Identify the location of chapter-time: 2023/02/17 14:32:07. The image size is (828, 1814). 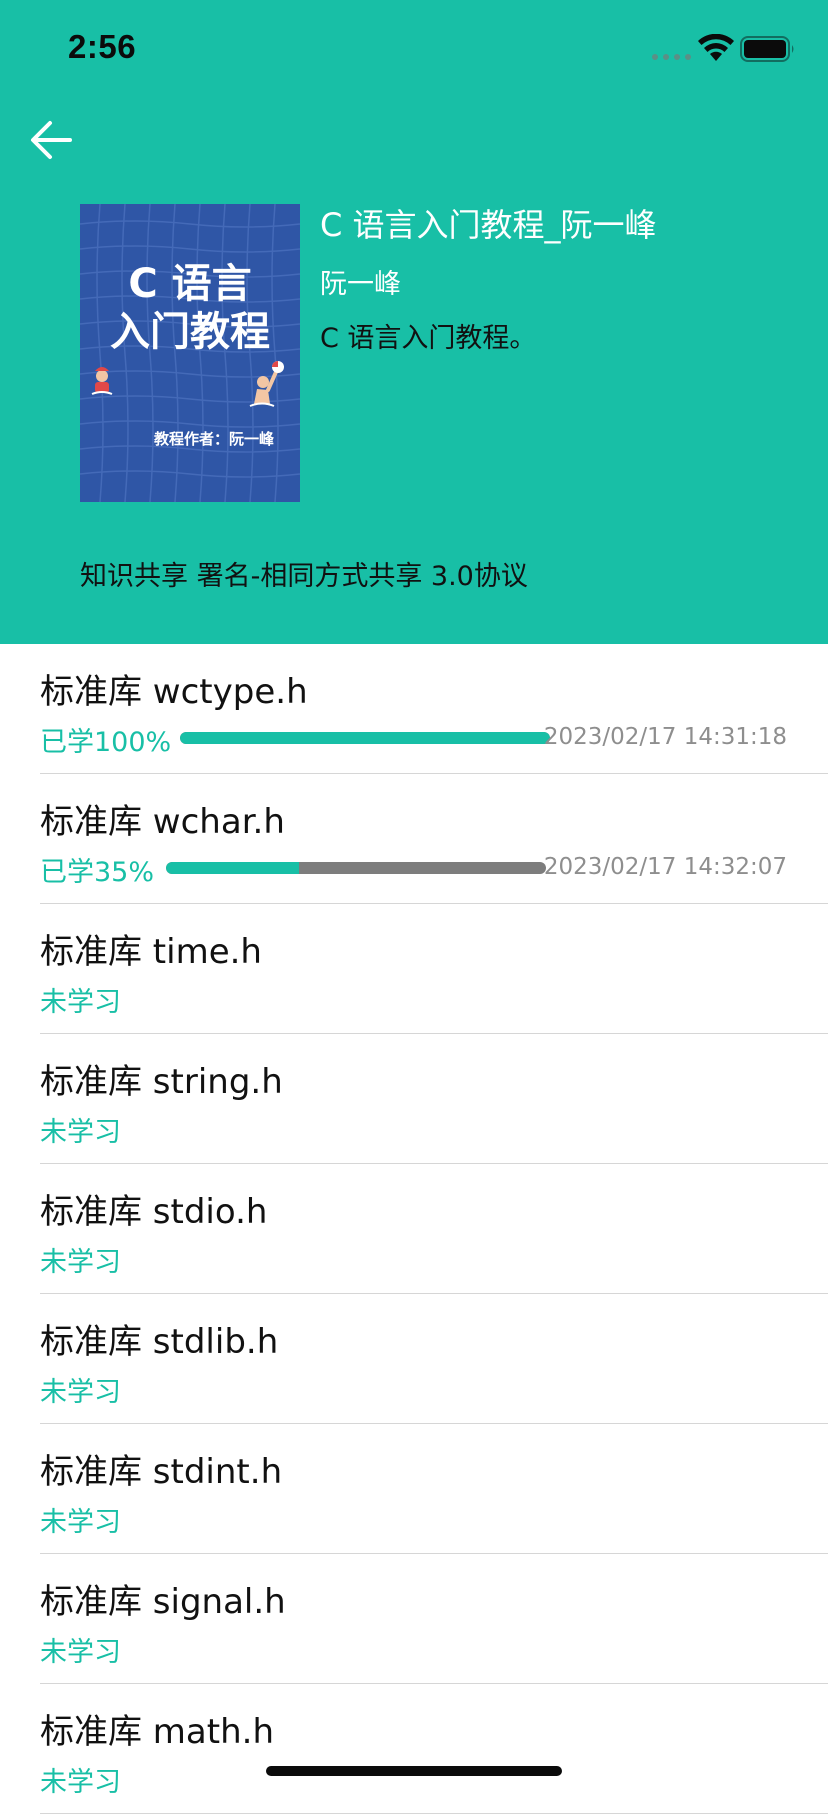
(665, 867).